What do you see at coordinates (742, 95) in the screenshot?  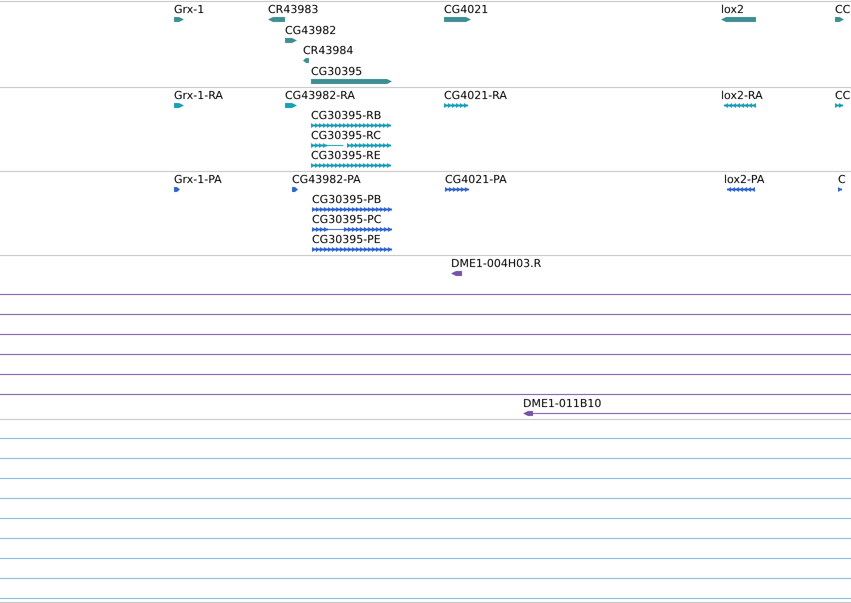 I see `feature-label: lox2-RA` at bounding box center [742, 95].